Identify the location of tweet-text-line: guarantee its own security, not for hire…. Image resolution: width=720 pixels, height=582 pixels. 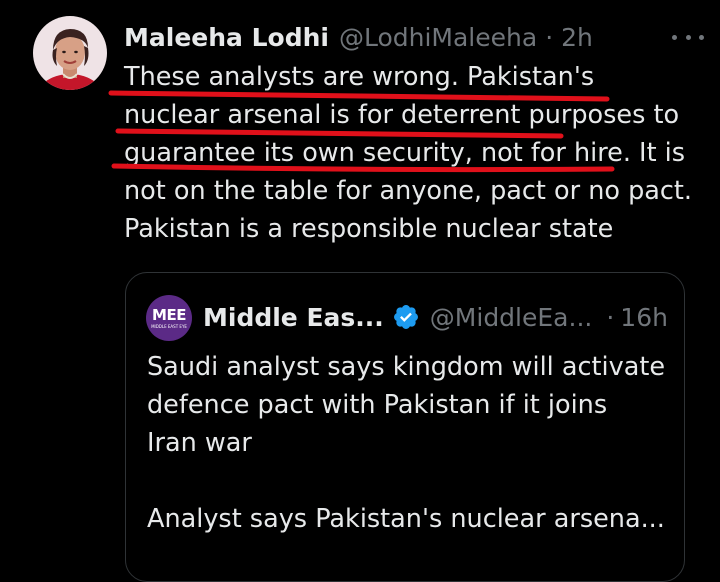
(405, 153).